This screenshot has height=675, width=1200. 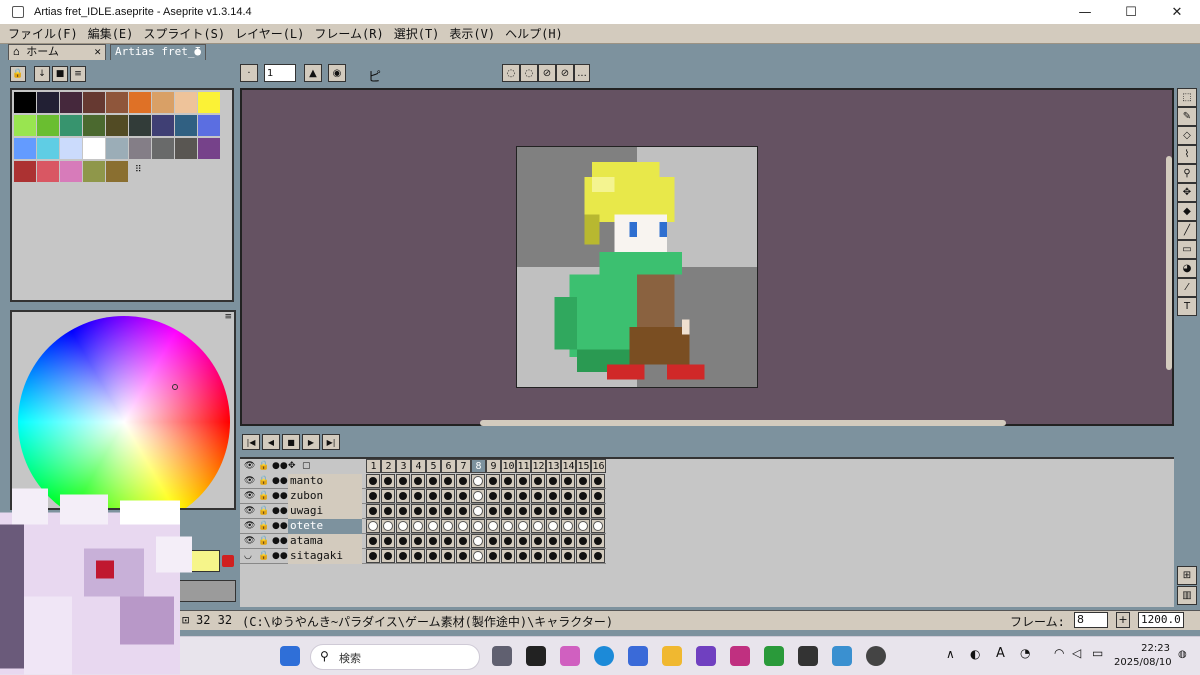 I want to click on menu-help: ヘルプ(H), so click(x=534, y=33).